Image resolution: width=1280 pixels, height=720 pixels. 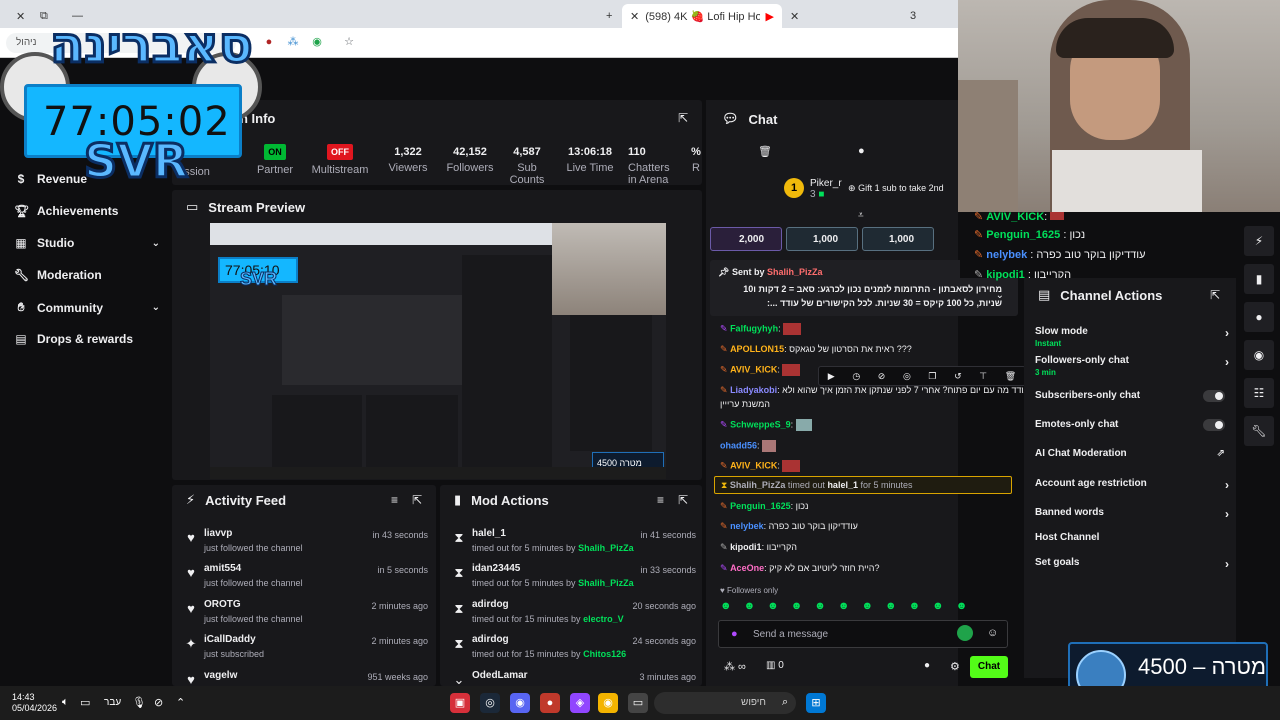 What do you see at coordinates (192, 206) in the screenshot?
I see `monitor-icon: ▭` at bounding box center [192, 206].